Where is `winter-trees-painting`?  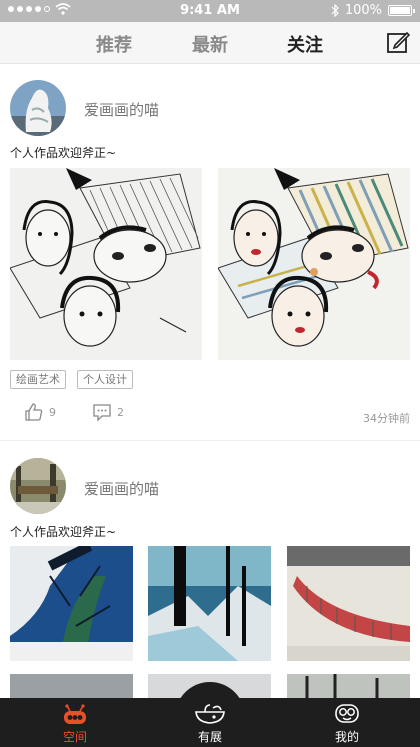 winter-trees-painting is located at coordinates (209, 603).